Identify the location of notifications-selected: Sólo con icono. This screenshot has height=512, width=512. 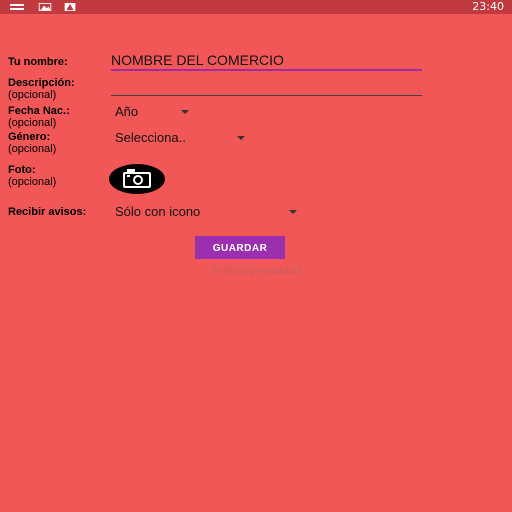
(158, 211).